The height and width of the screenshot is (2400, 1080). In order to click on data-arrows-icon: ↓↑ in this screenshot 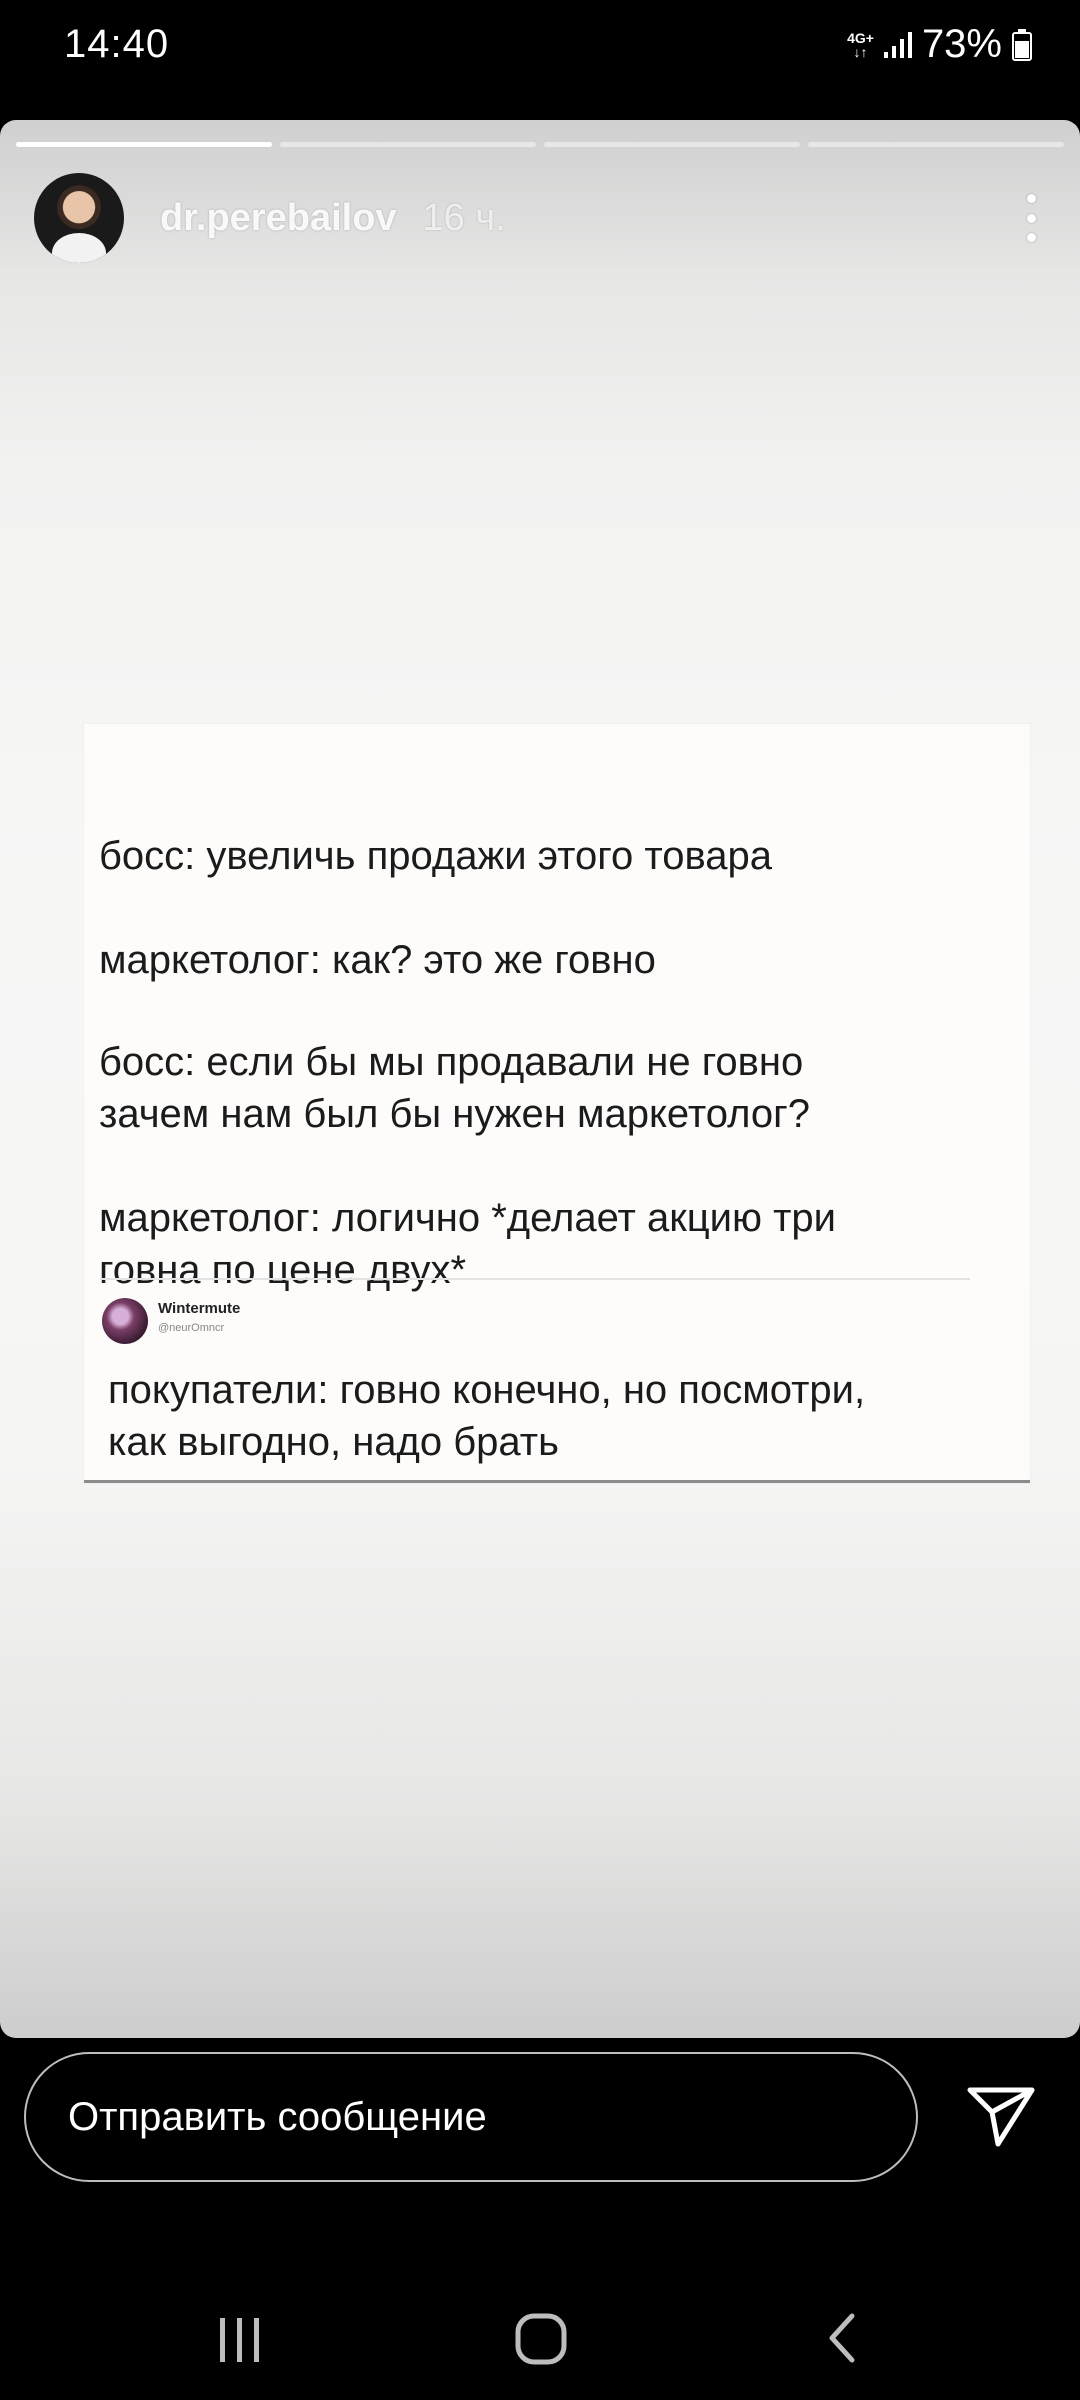, I will do `click(860, 51)`.